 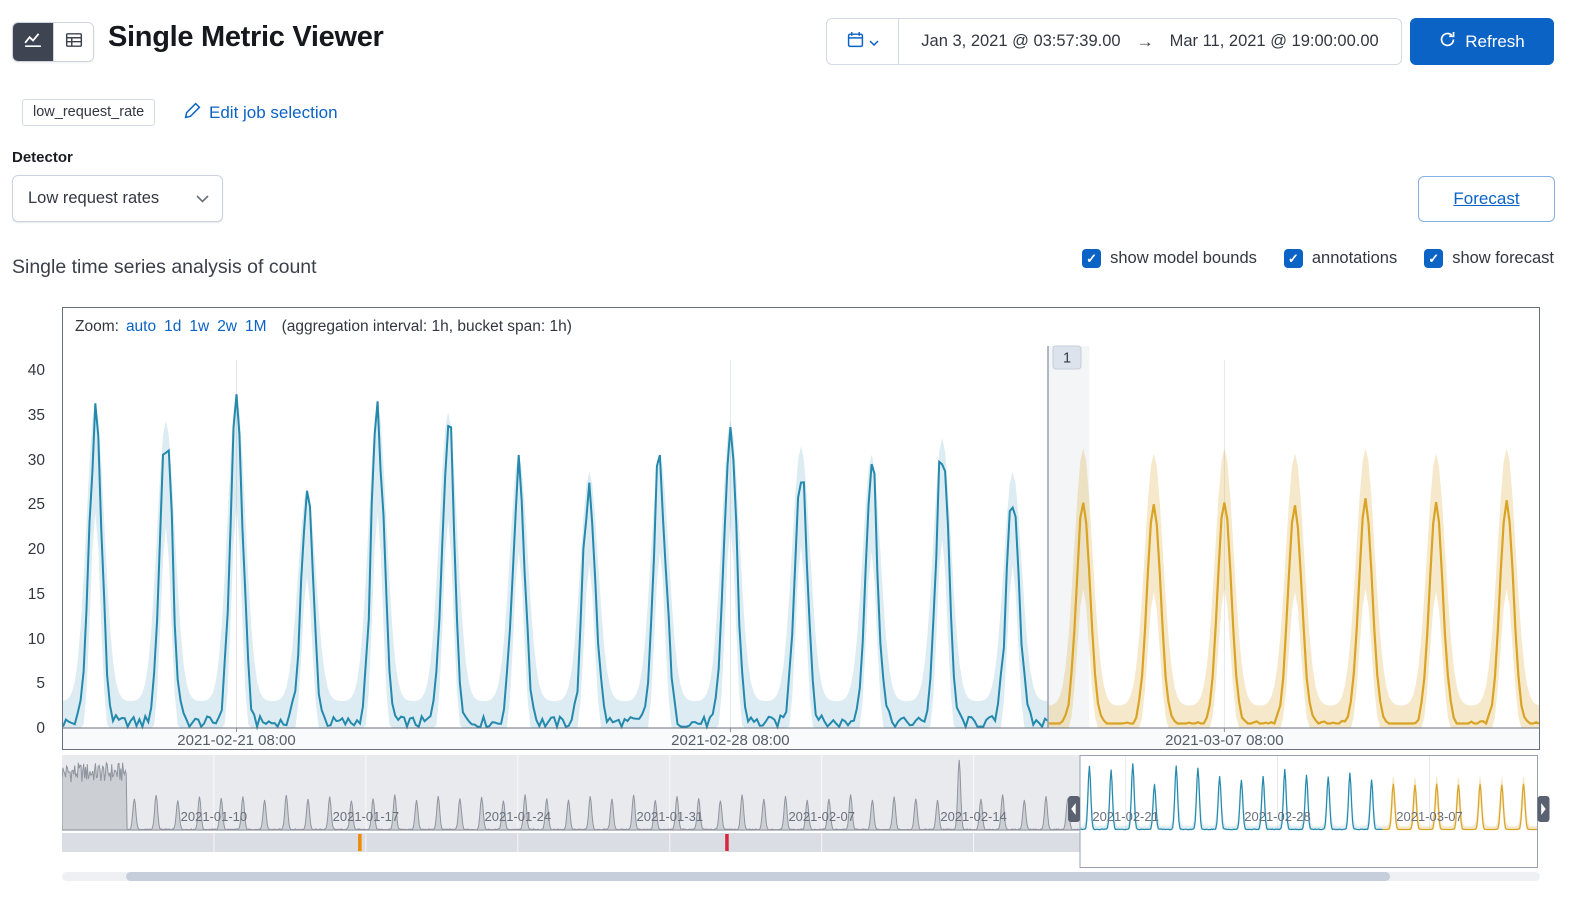 What do you see at coordinates (518, 816) in the screenshot?
I see `context-x-axis-label: 2021-01-24` at bounding box center [518, 816].